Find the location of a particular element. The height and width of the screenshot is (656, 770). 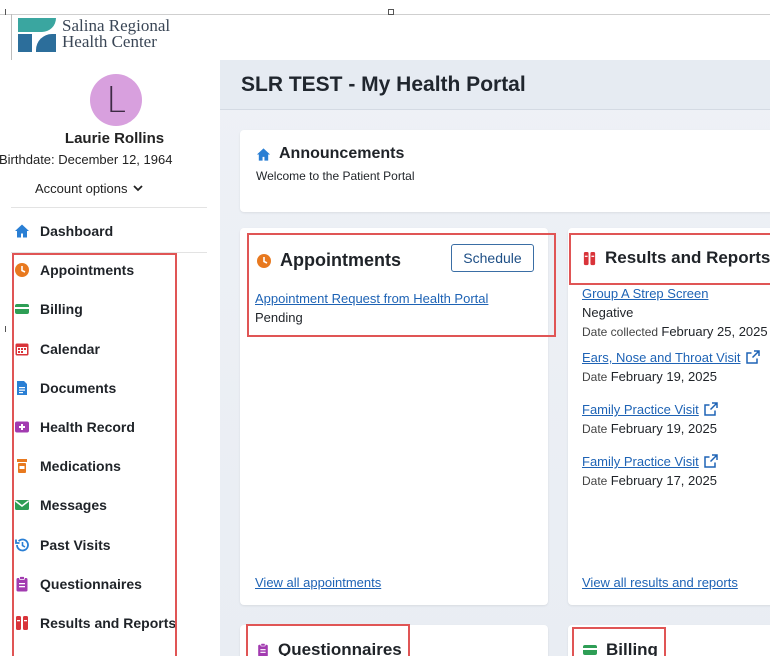

result-item-date-value: February 17, 2025 is located at coordinates (663, 480).